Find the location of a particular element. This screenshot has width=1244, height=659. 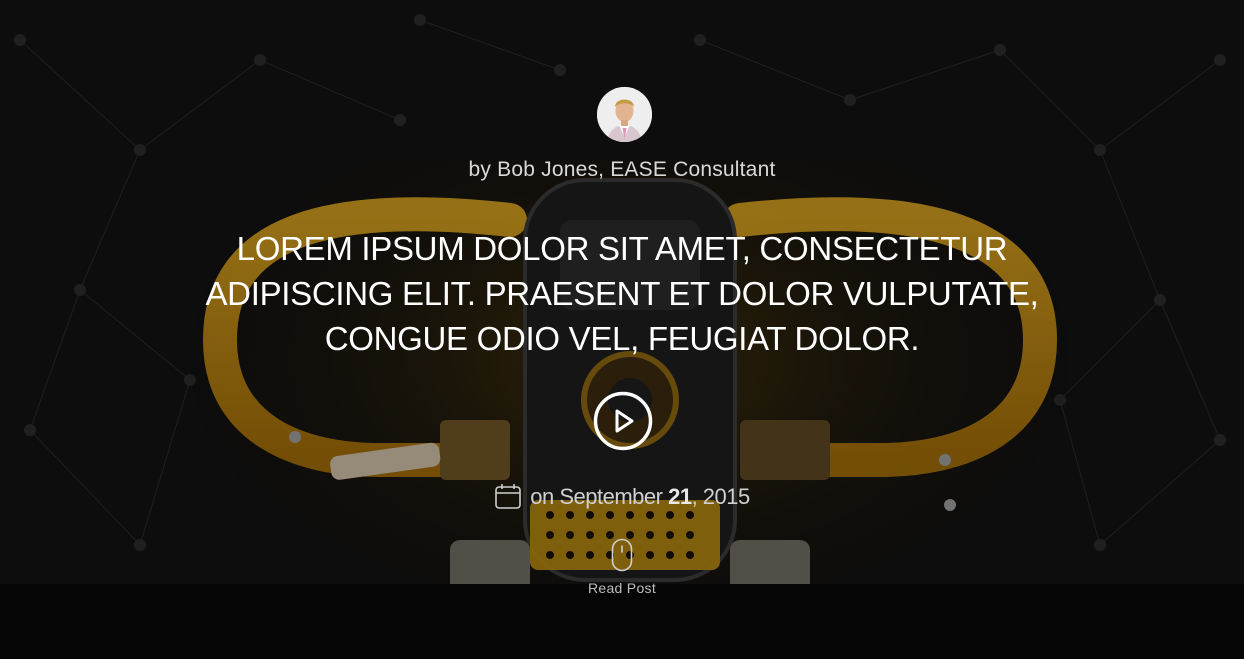

play-video-button is located at coordinates (623, 421).